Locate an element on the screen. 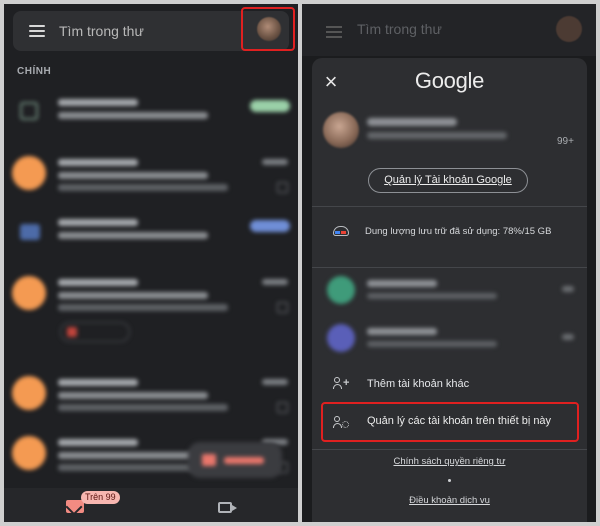  section-label: CHÍNH is located at coordinates (34, 71).